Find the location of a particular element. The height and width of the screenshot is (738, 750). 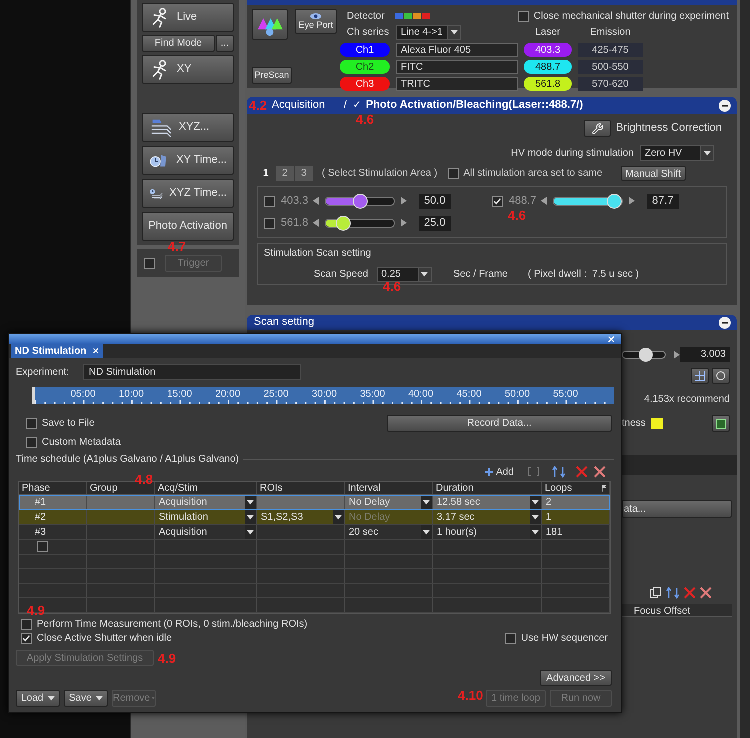

add-button: Add is located at coordinates (499, 472).